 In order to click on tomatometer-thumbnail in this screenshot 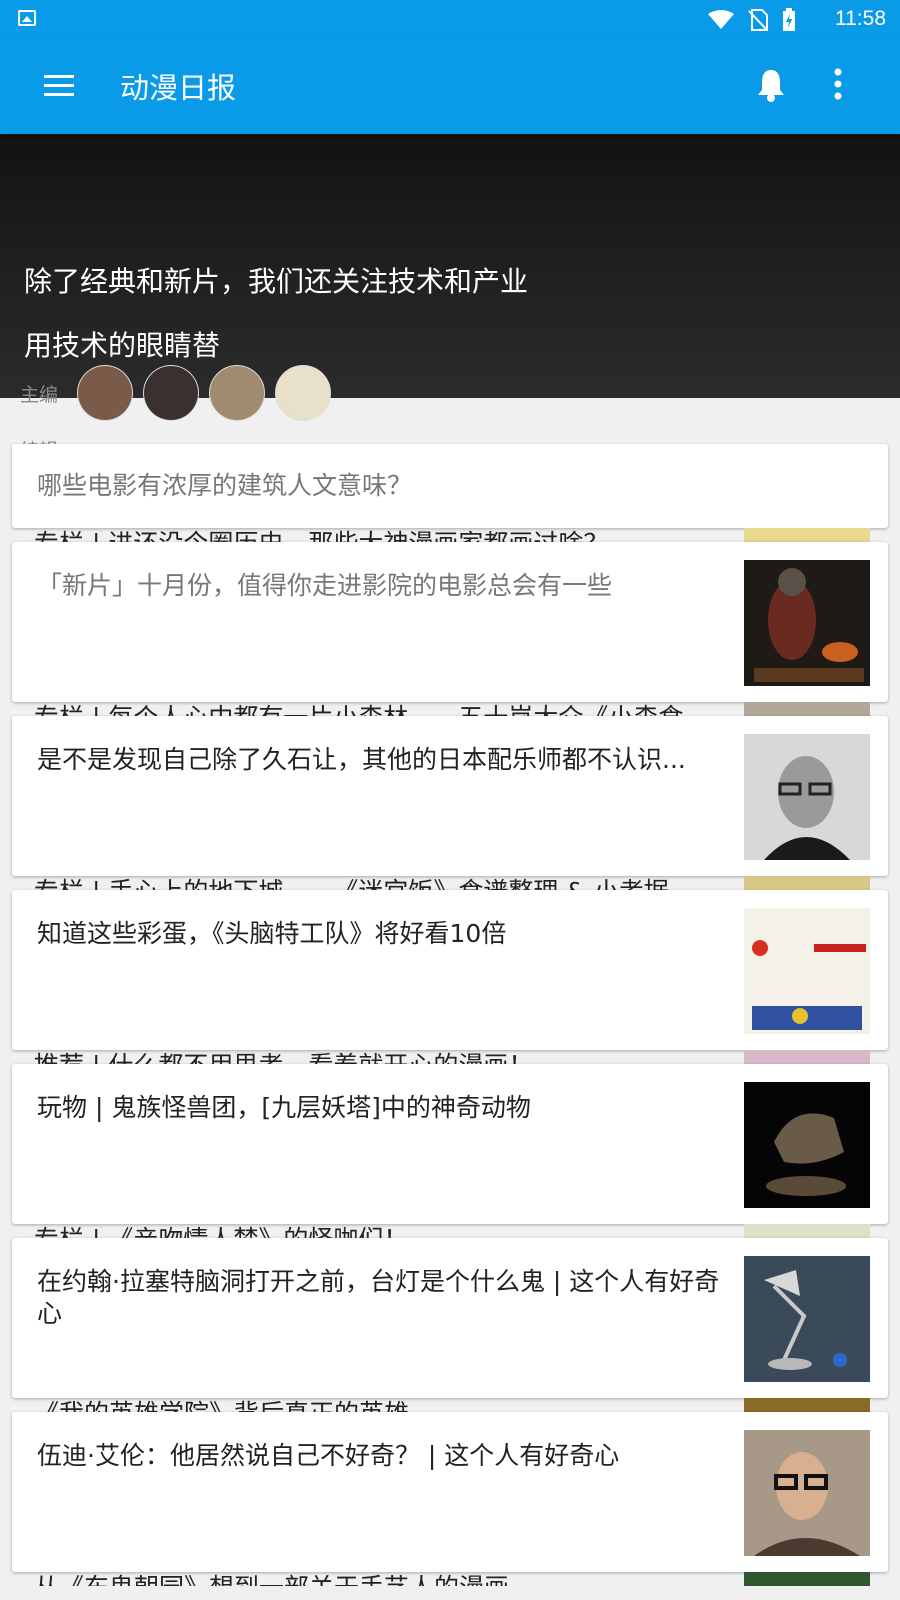, I will do `click(807, 971)`.